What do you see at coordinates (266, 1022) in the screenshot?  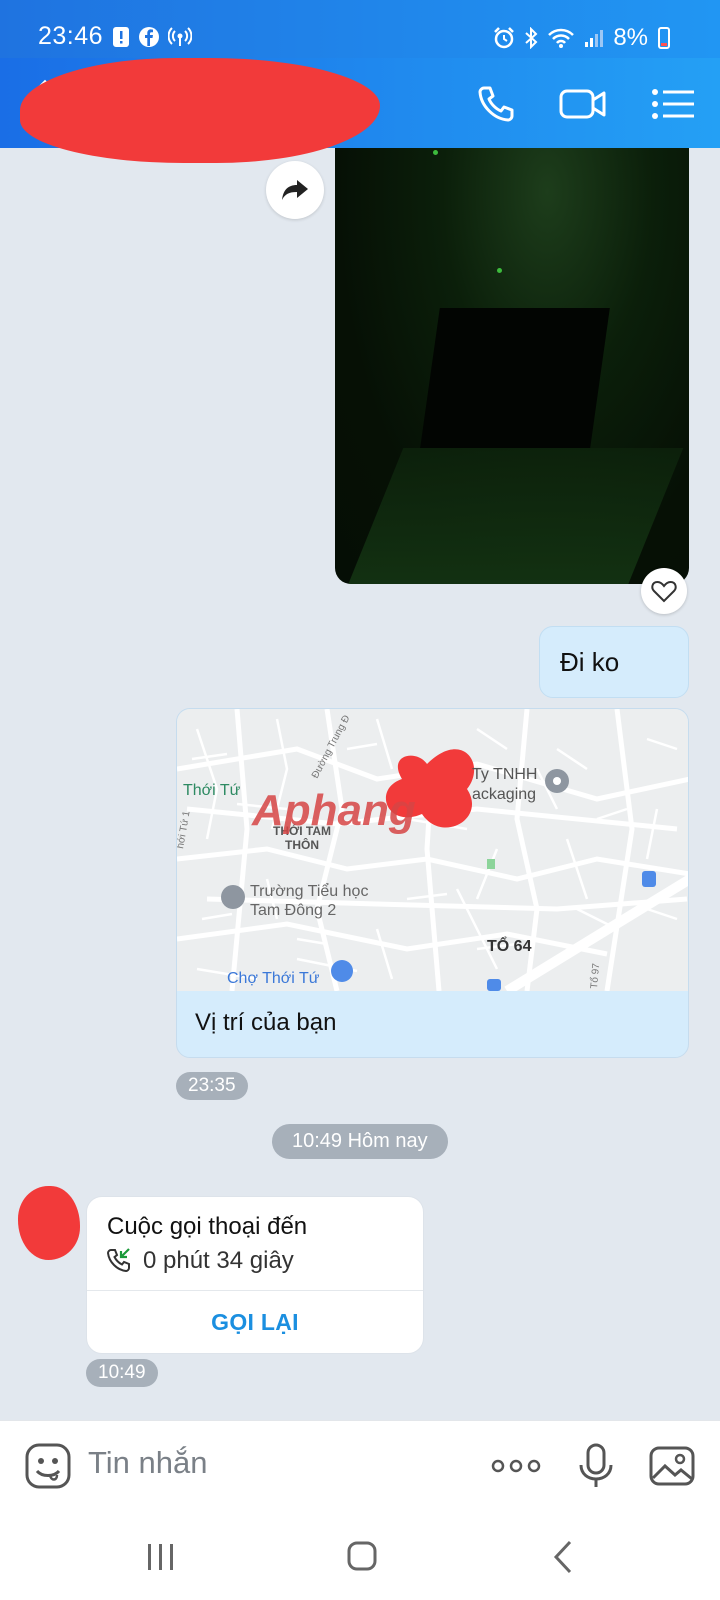 I see `location-title: Vị trí của bạn` at bounding box center [266, 1022].